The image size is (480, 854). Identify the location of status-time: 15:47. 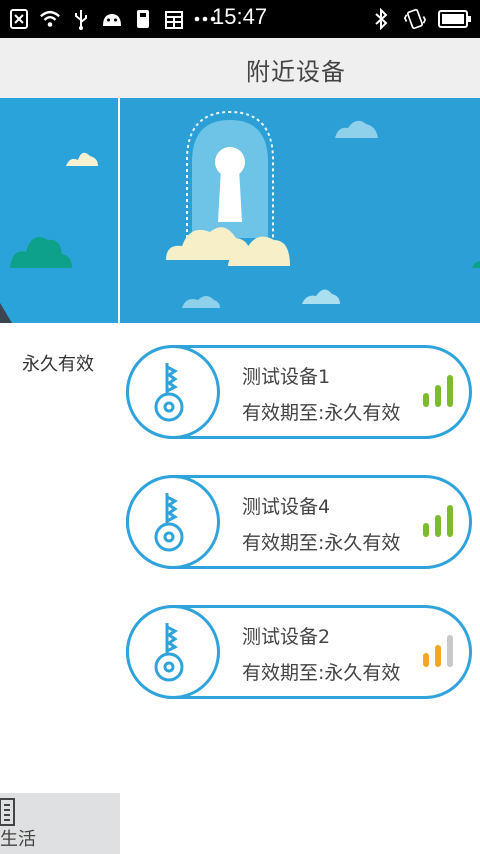
(240, 16).